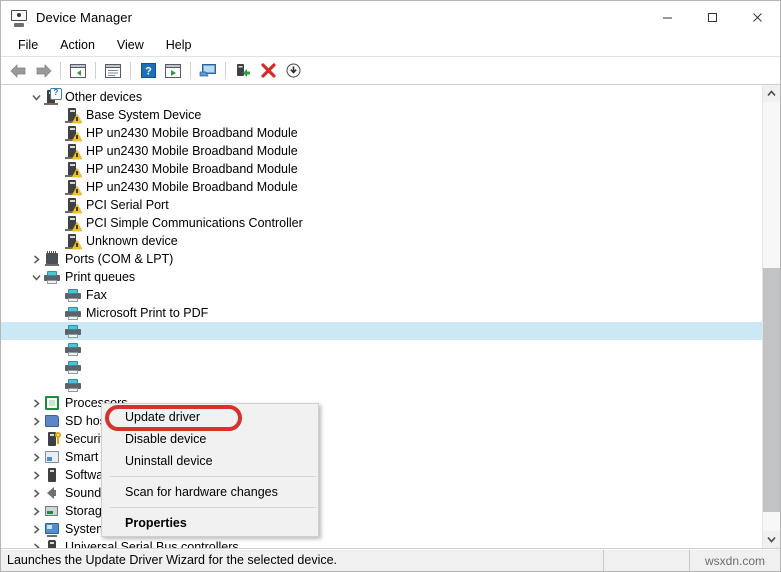  Describe the element at coordinates (667, 17) in the screenshot. I see `minimize-button` at that location.